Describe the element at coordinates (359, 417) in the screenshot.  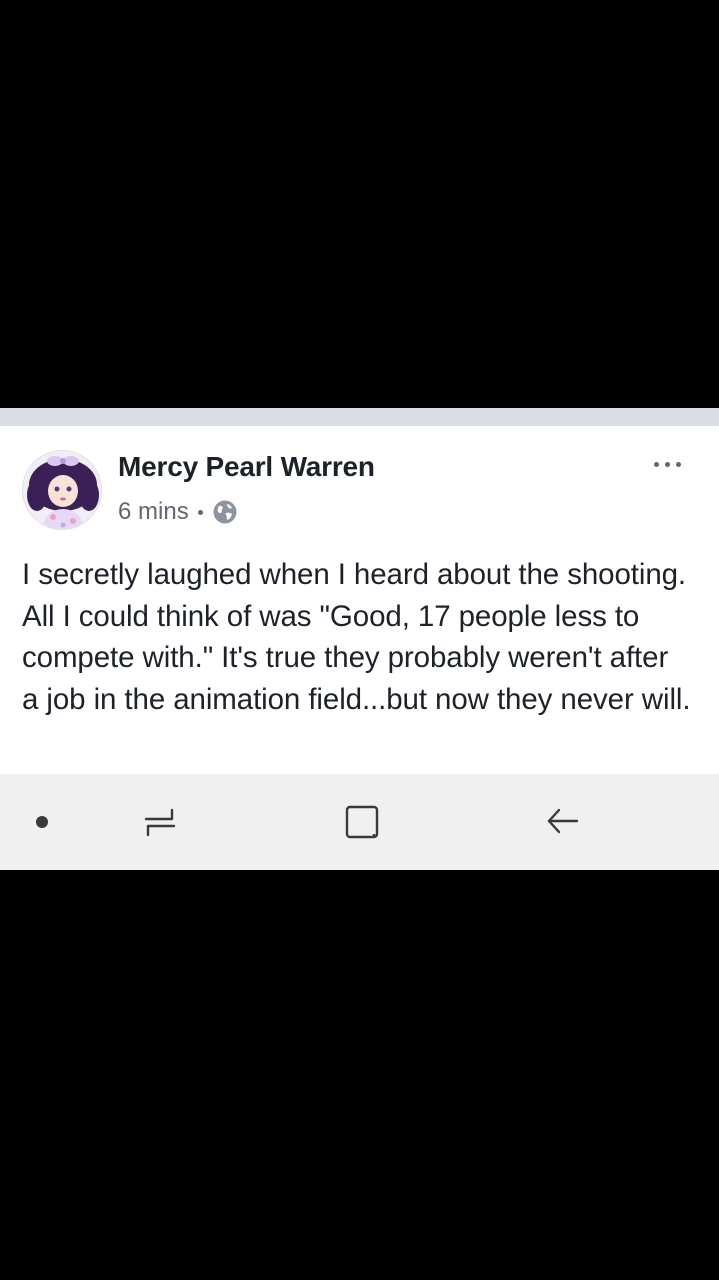
I see `feed-separator` at that location.